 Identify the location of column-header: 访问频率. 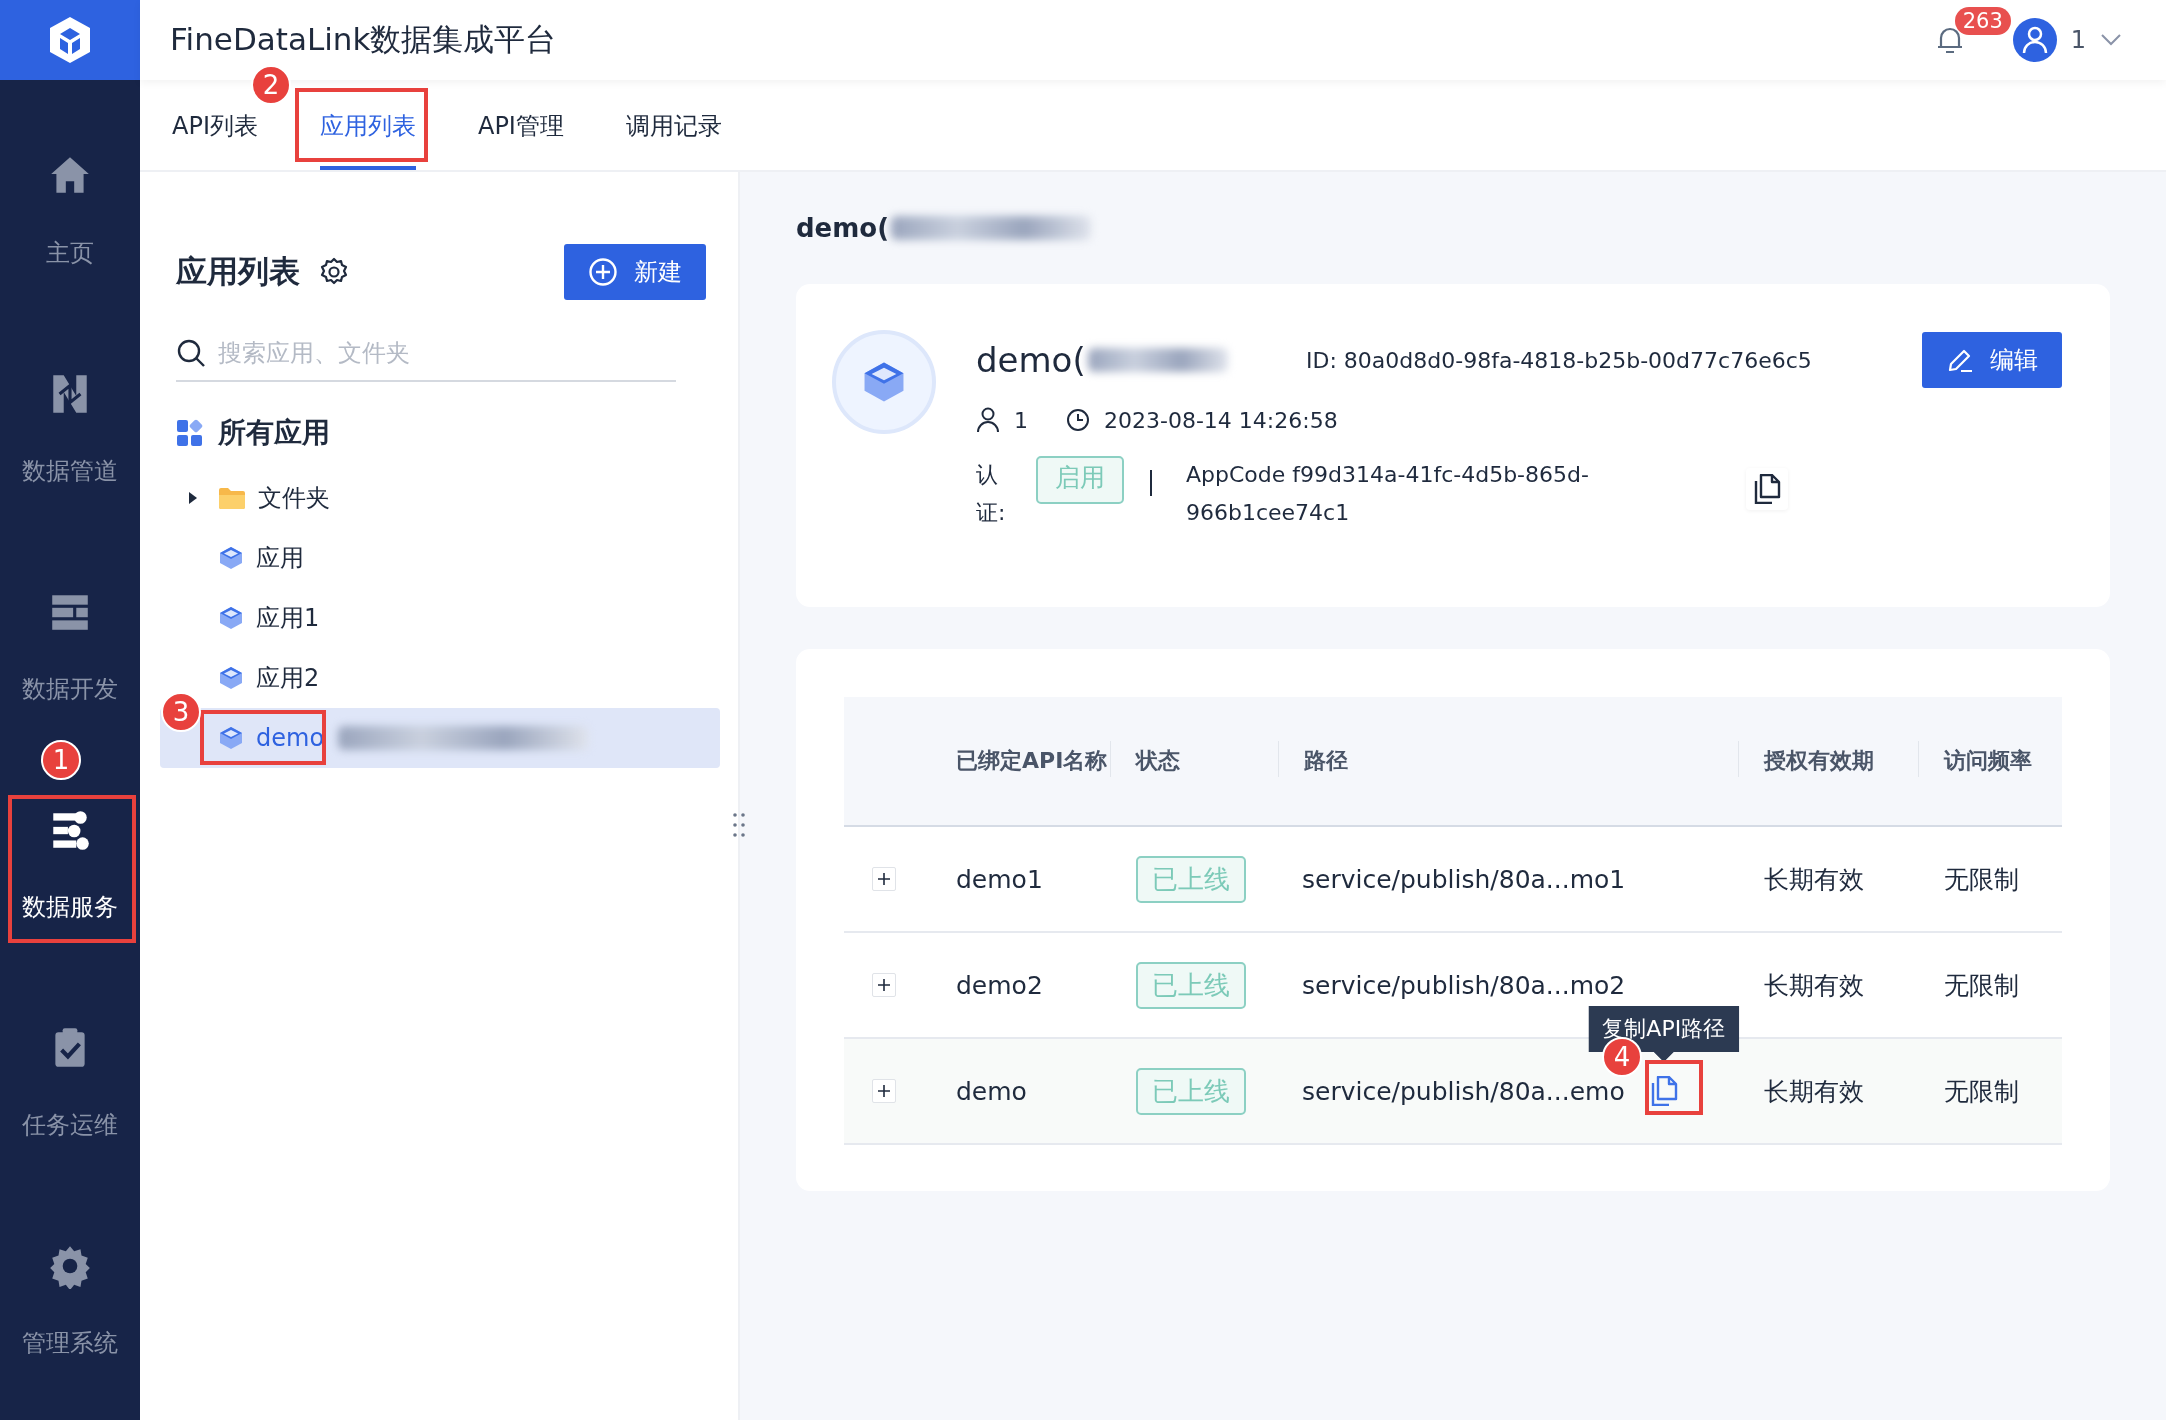
(1988, 761).